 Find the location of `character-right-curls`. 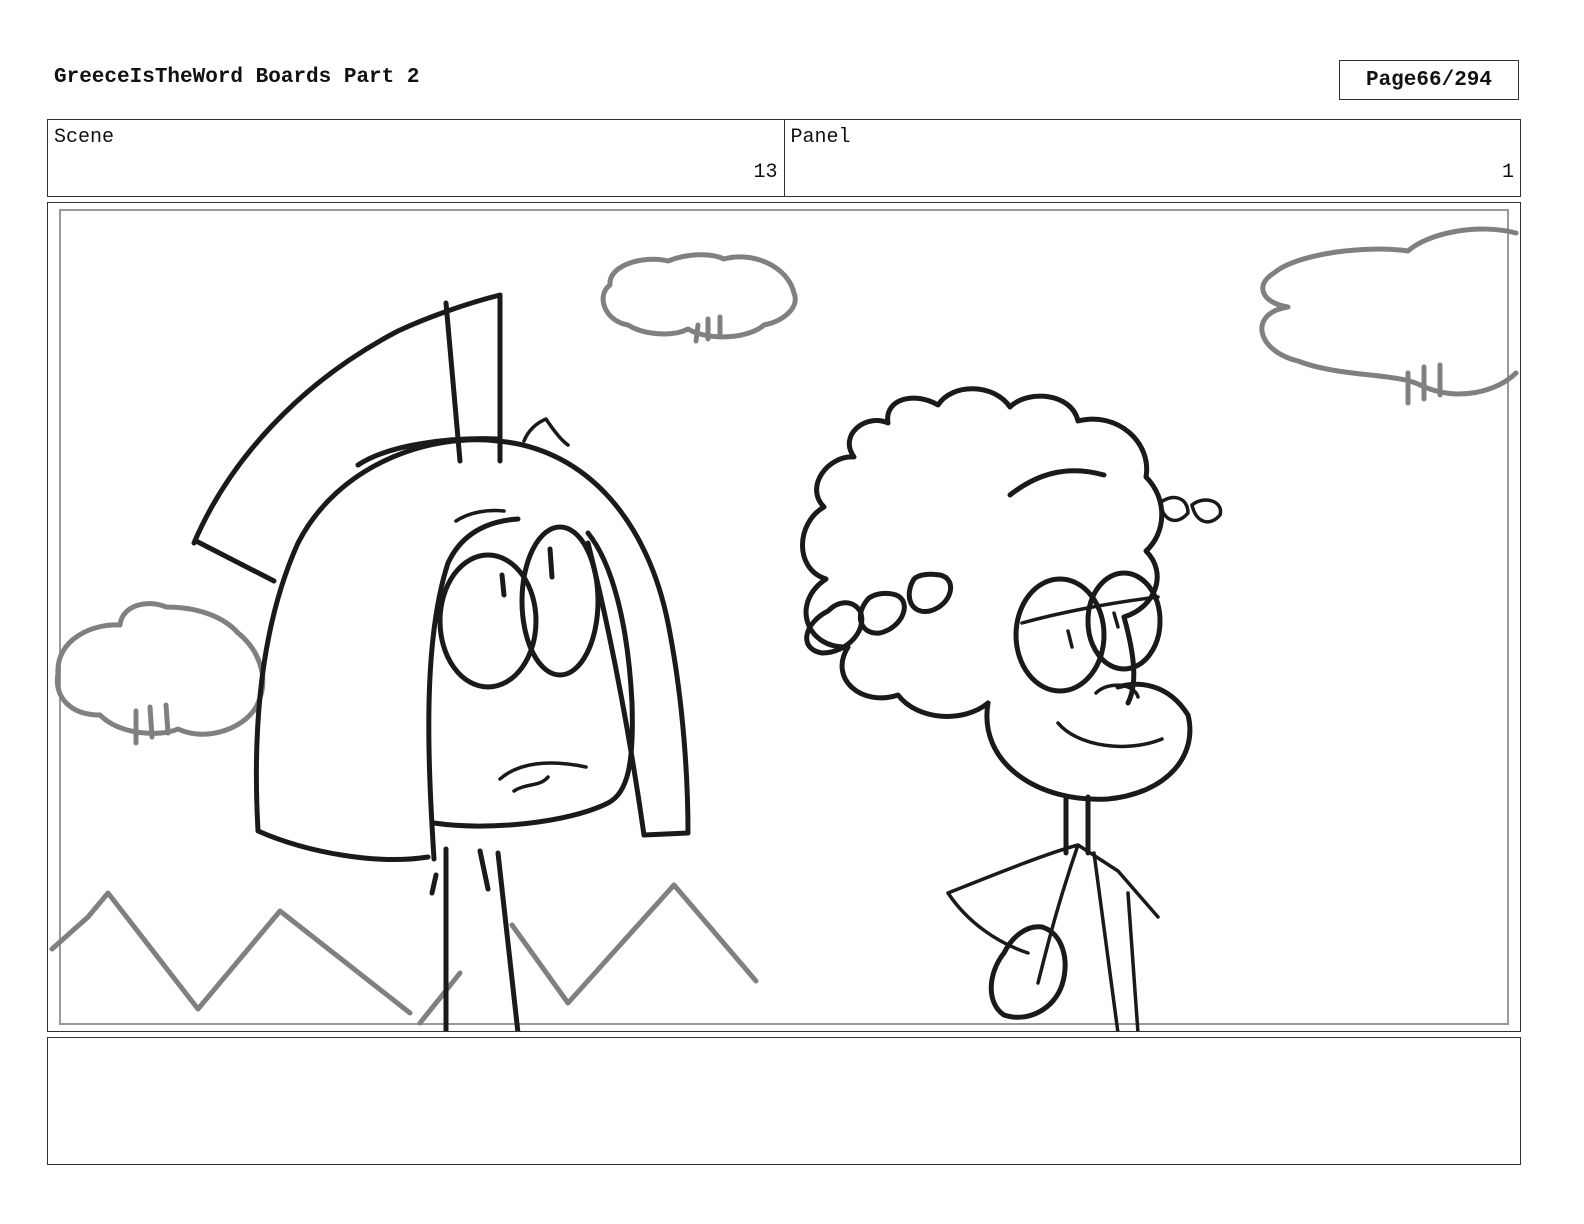

character-right-curls is located at coordinates (878, 613).